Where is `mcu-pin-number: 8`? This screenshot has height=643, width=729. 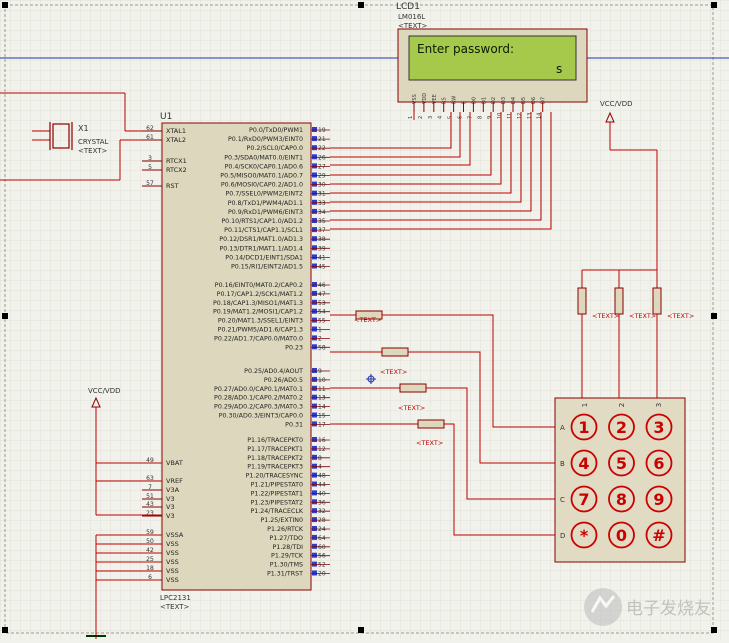
mcu-pin-number: 8 is located at coordinates (320, 458).